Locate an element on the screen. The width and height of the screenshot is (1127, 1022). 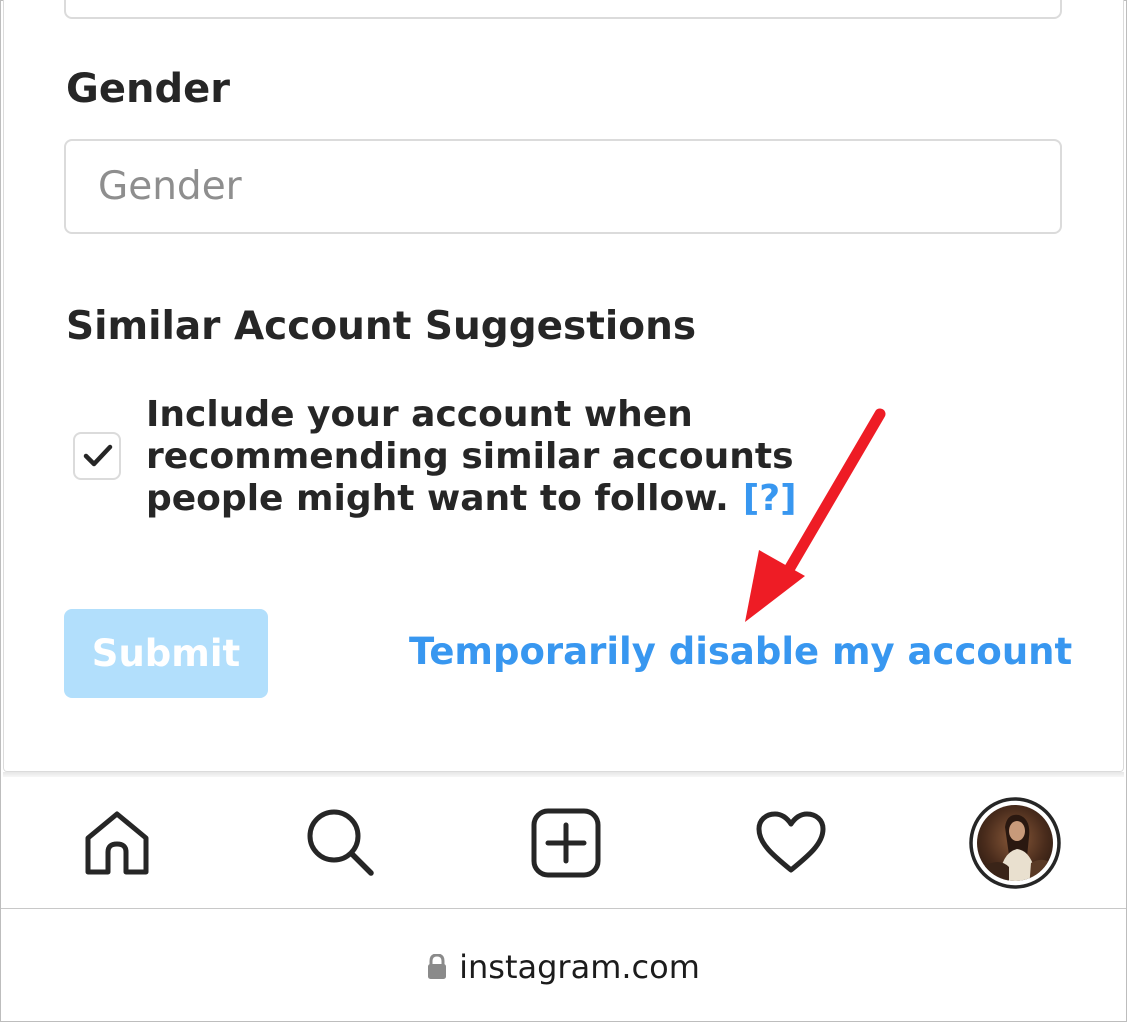
nav-profile is located at coordinates (1015, 842).